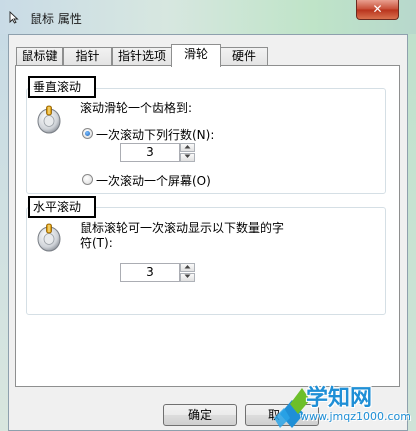 The height and width of the screenshot is (431, 416). Describe the element at coordinates (150, 272) in the screenshot. I see `scroll-chars-input: 3` at that location.